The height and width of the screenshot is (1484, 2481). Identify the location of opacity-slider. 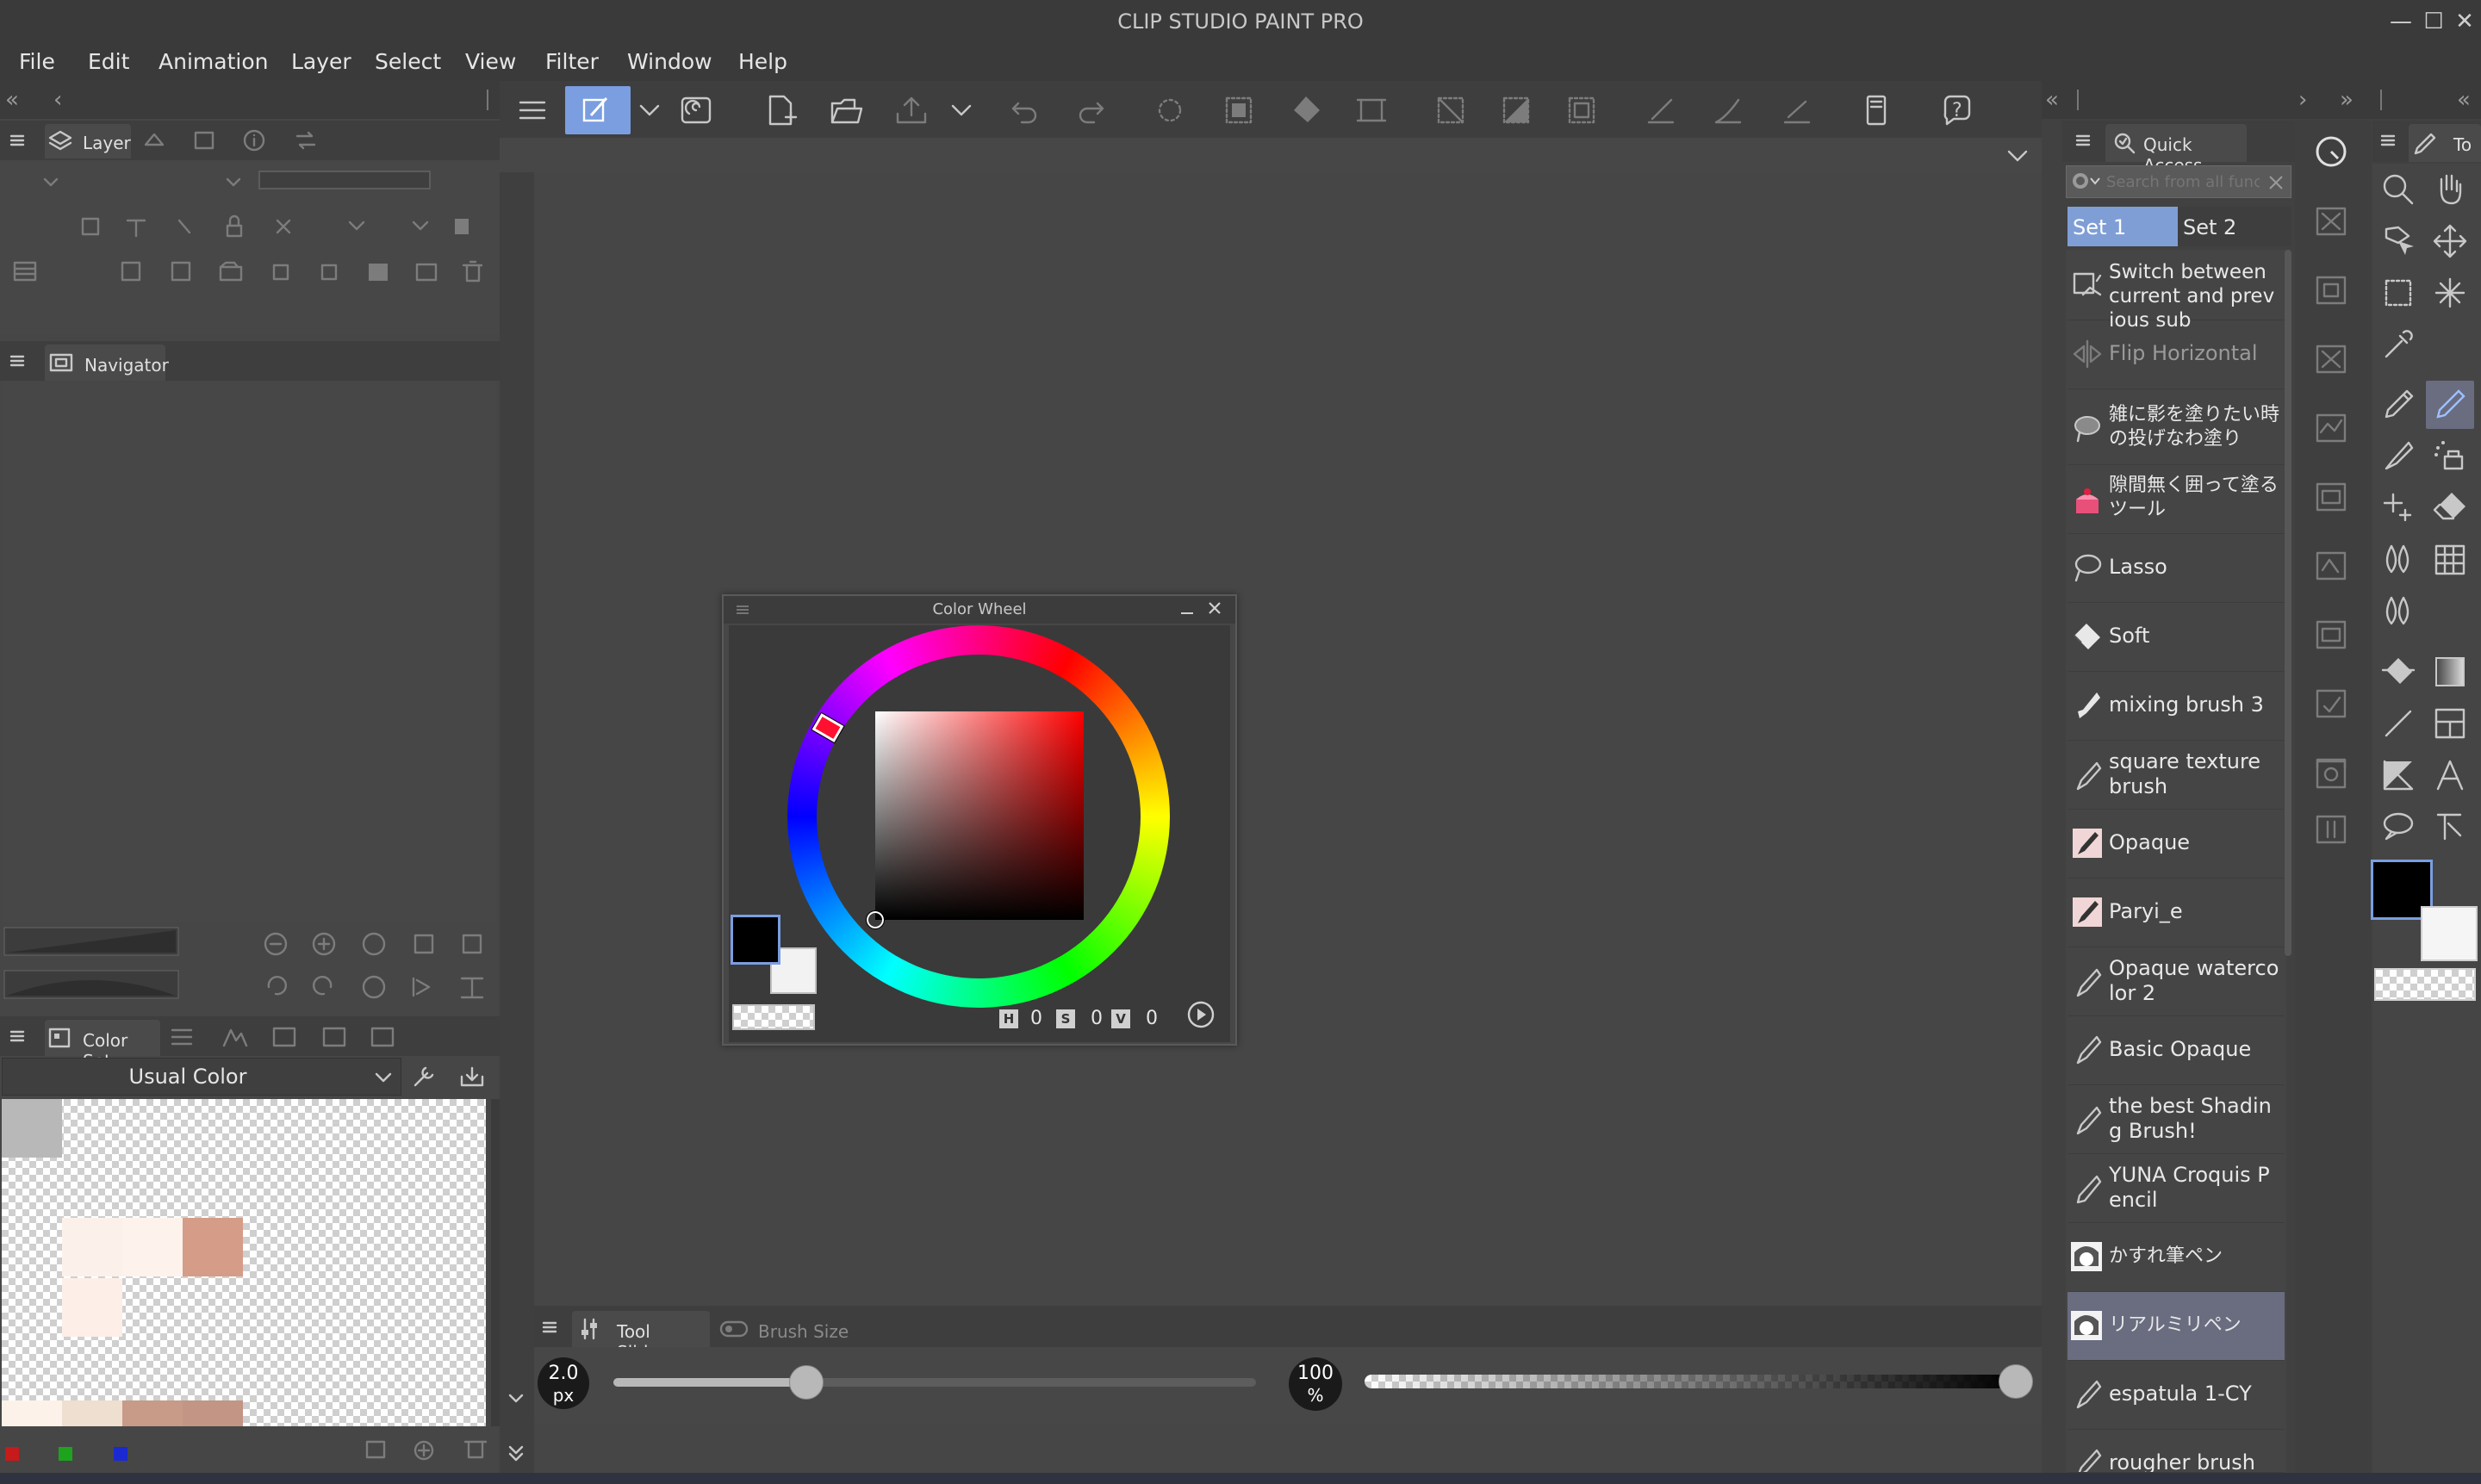
(1699, 1381).